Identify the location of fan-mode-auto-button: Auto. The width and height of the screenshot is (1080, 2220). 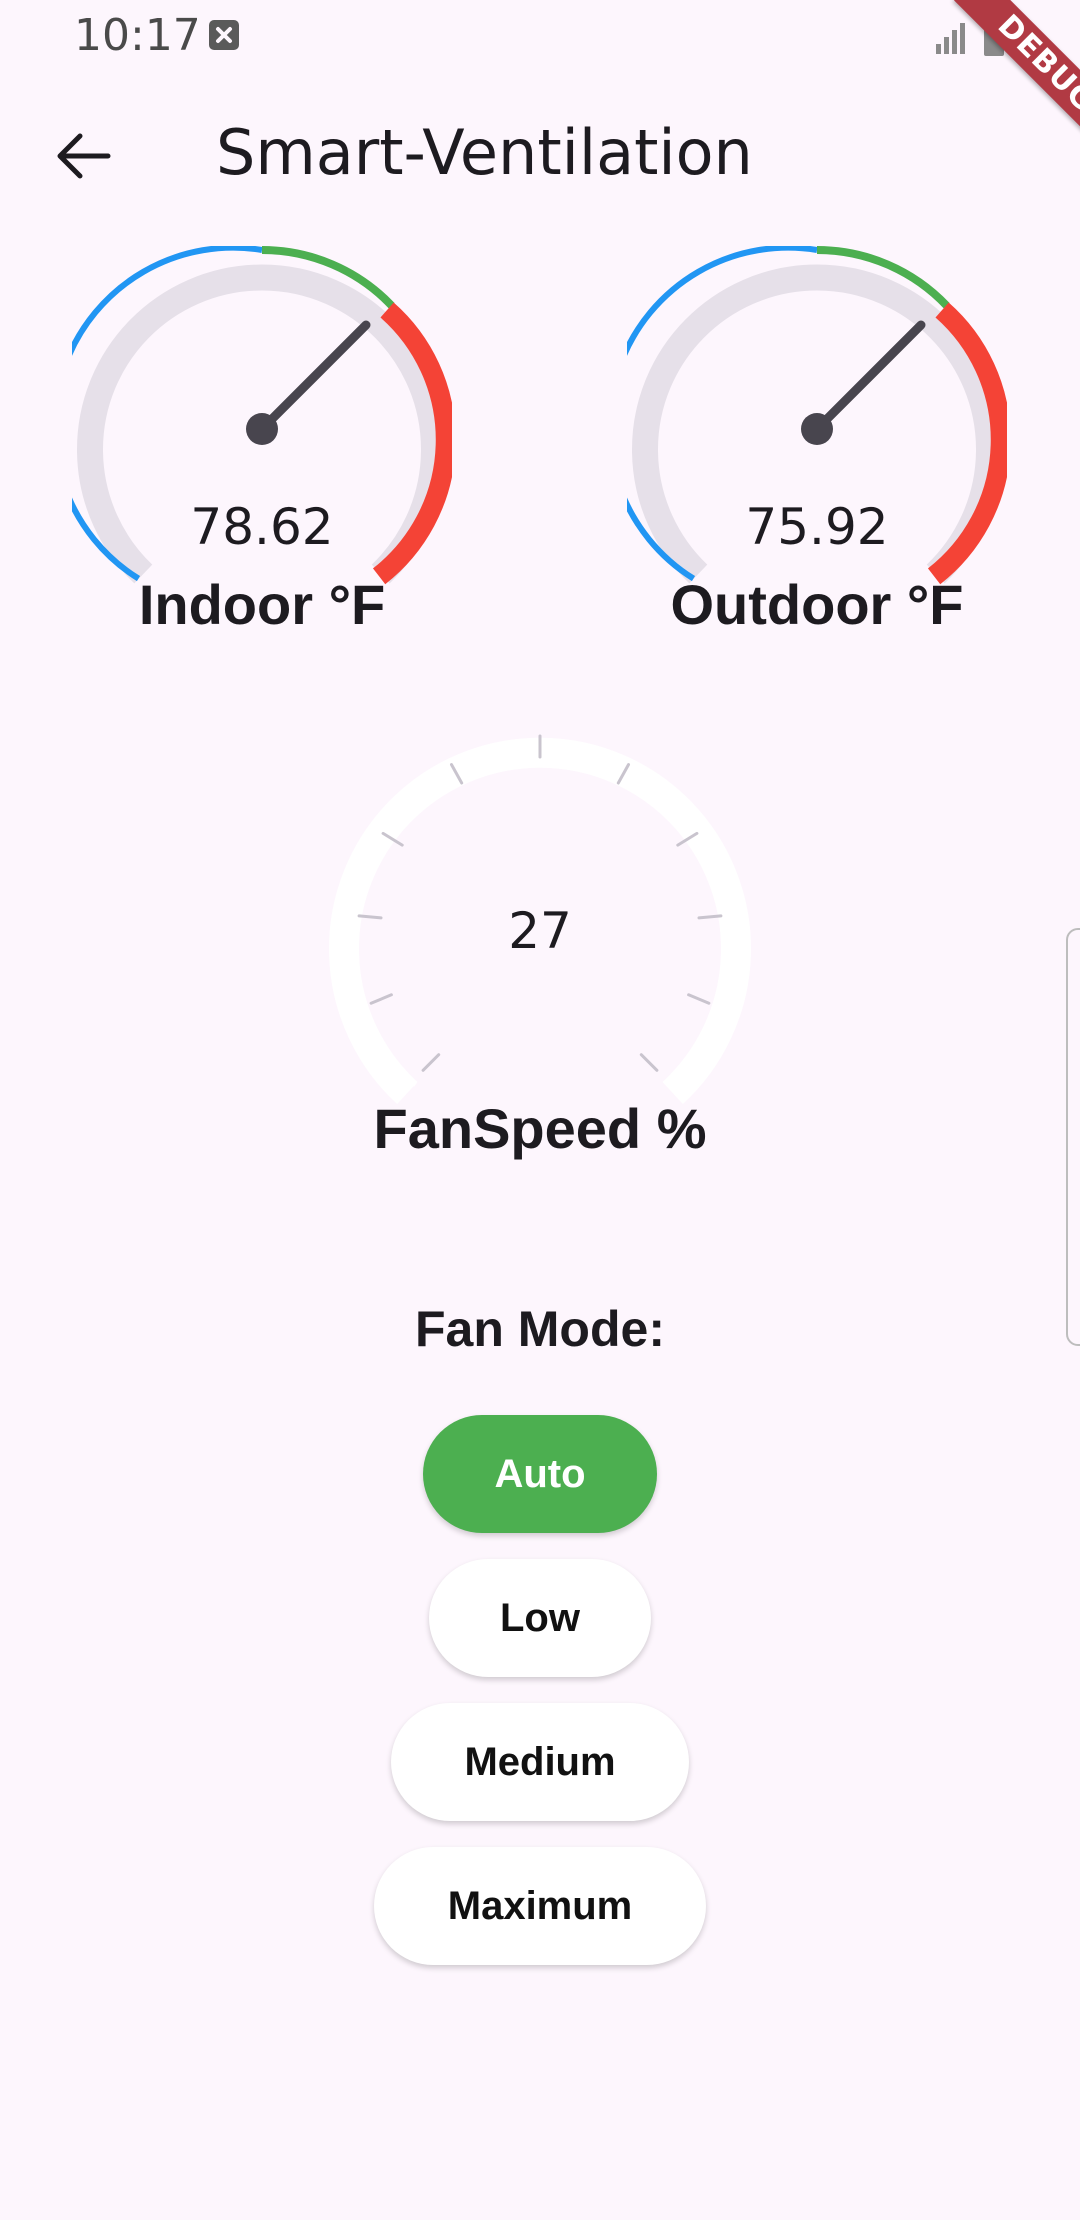
(540, 1474).